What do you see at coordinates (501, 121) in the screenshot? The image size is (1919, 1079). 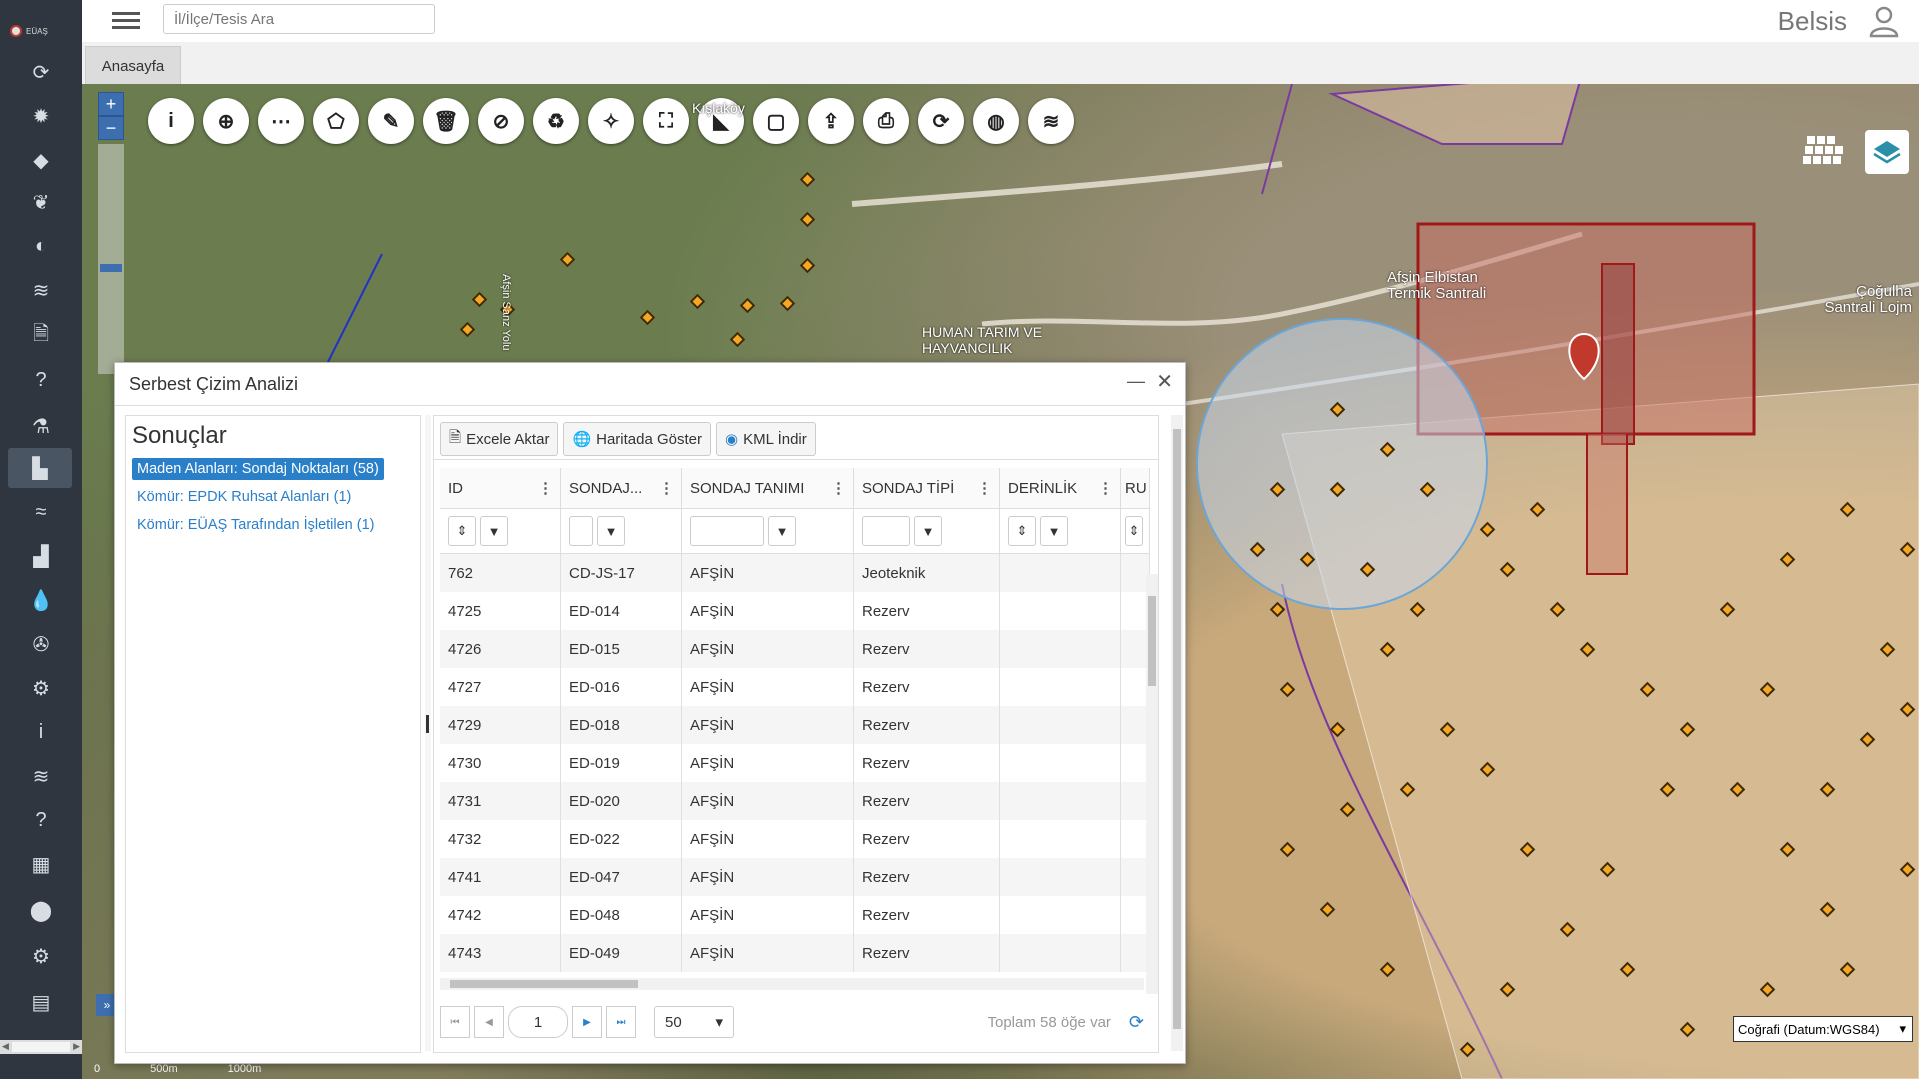 I see `eraser-tool-icon: ⊘` at bounding box center [501, 121].